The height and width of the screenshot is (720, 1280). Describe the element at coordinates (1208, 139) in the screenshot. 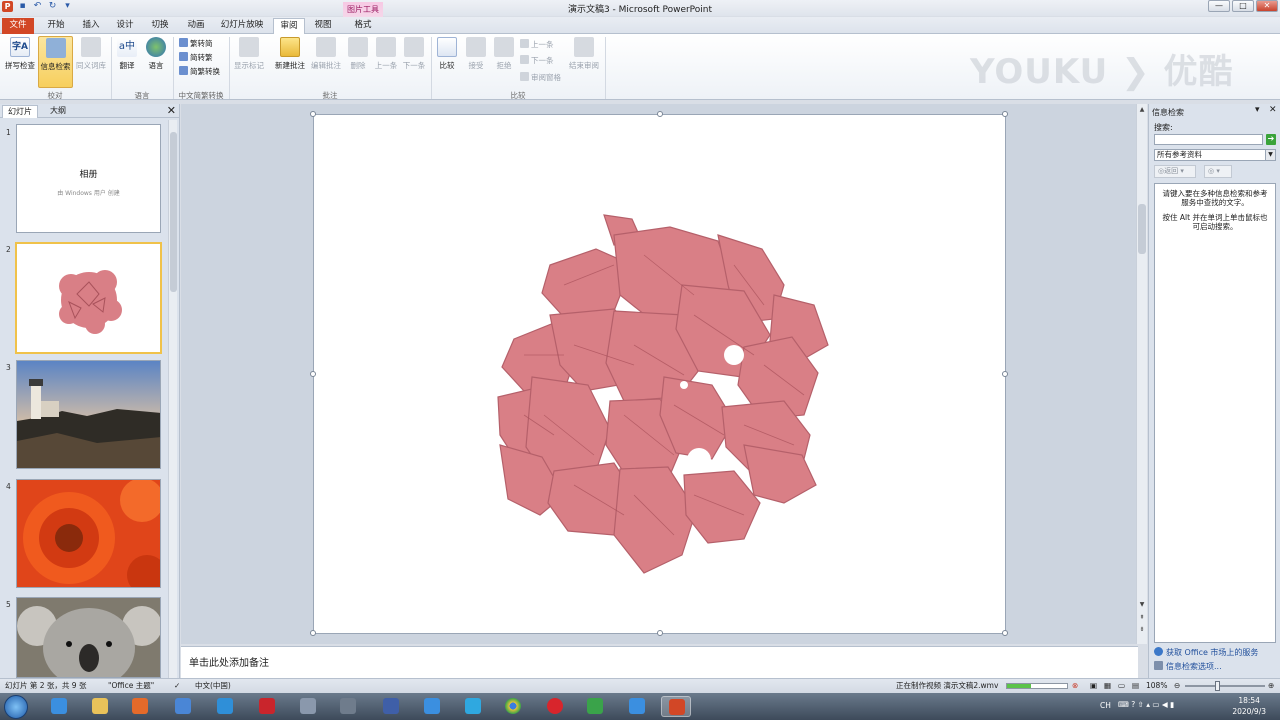

I see `search-input` at that location.